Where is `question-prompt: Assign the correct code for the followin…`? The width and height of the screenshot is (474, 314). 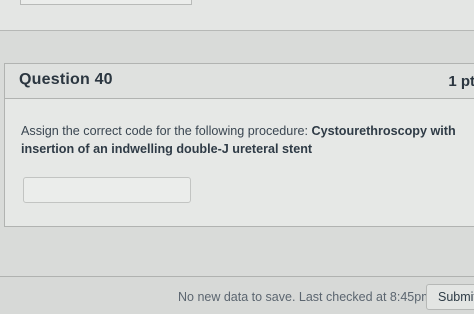
question-prompt: Assign the correct code for the followin… is located at coordinates (166, 131).